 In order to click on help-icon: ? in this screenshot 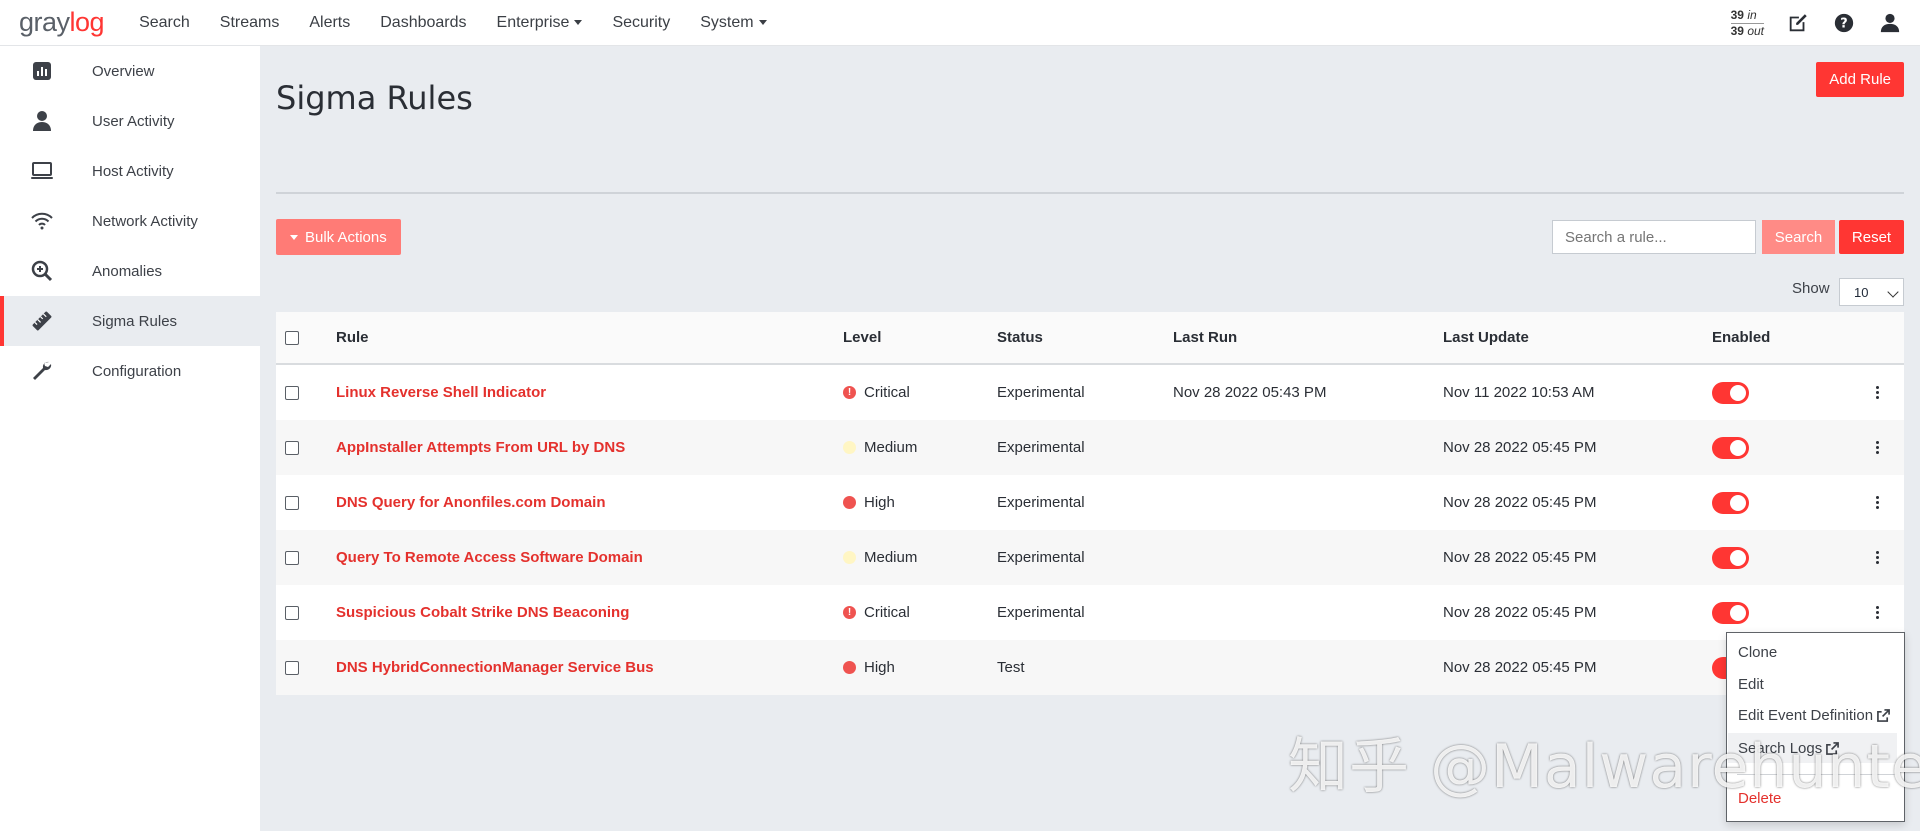, I will do `click(1844, 23)`.